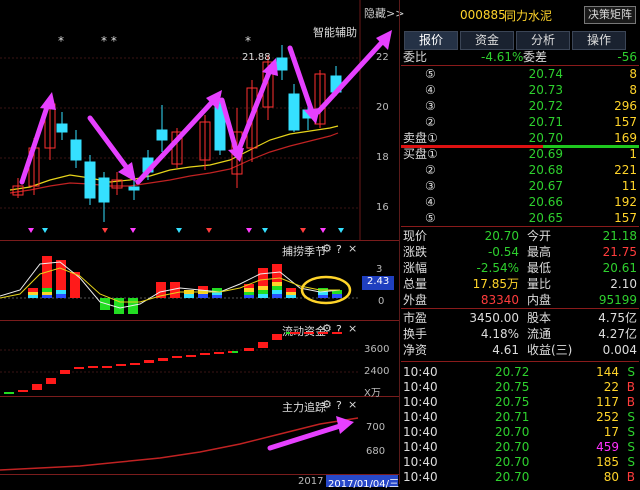 Image resolution: width=640 pixels, height=490 pixels. Describe the element at coordinates (627, 57) in the screenshot. I see `order-diff-value: -56` at that location.